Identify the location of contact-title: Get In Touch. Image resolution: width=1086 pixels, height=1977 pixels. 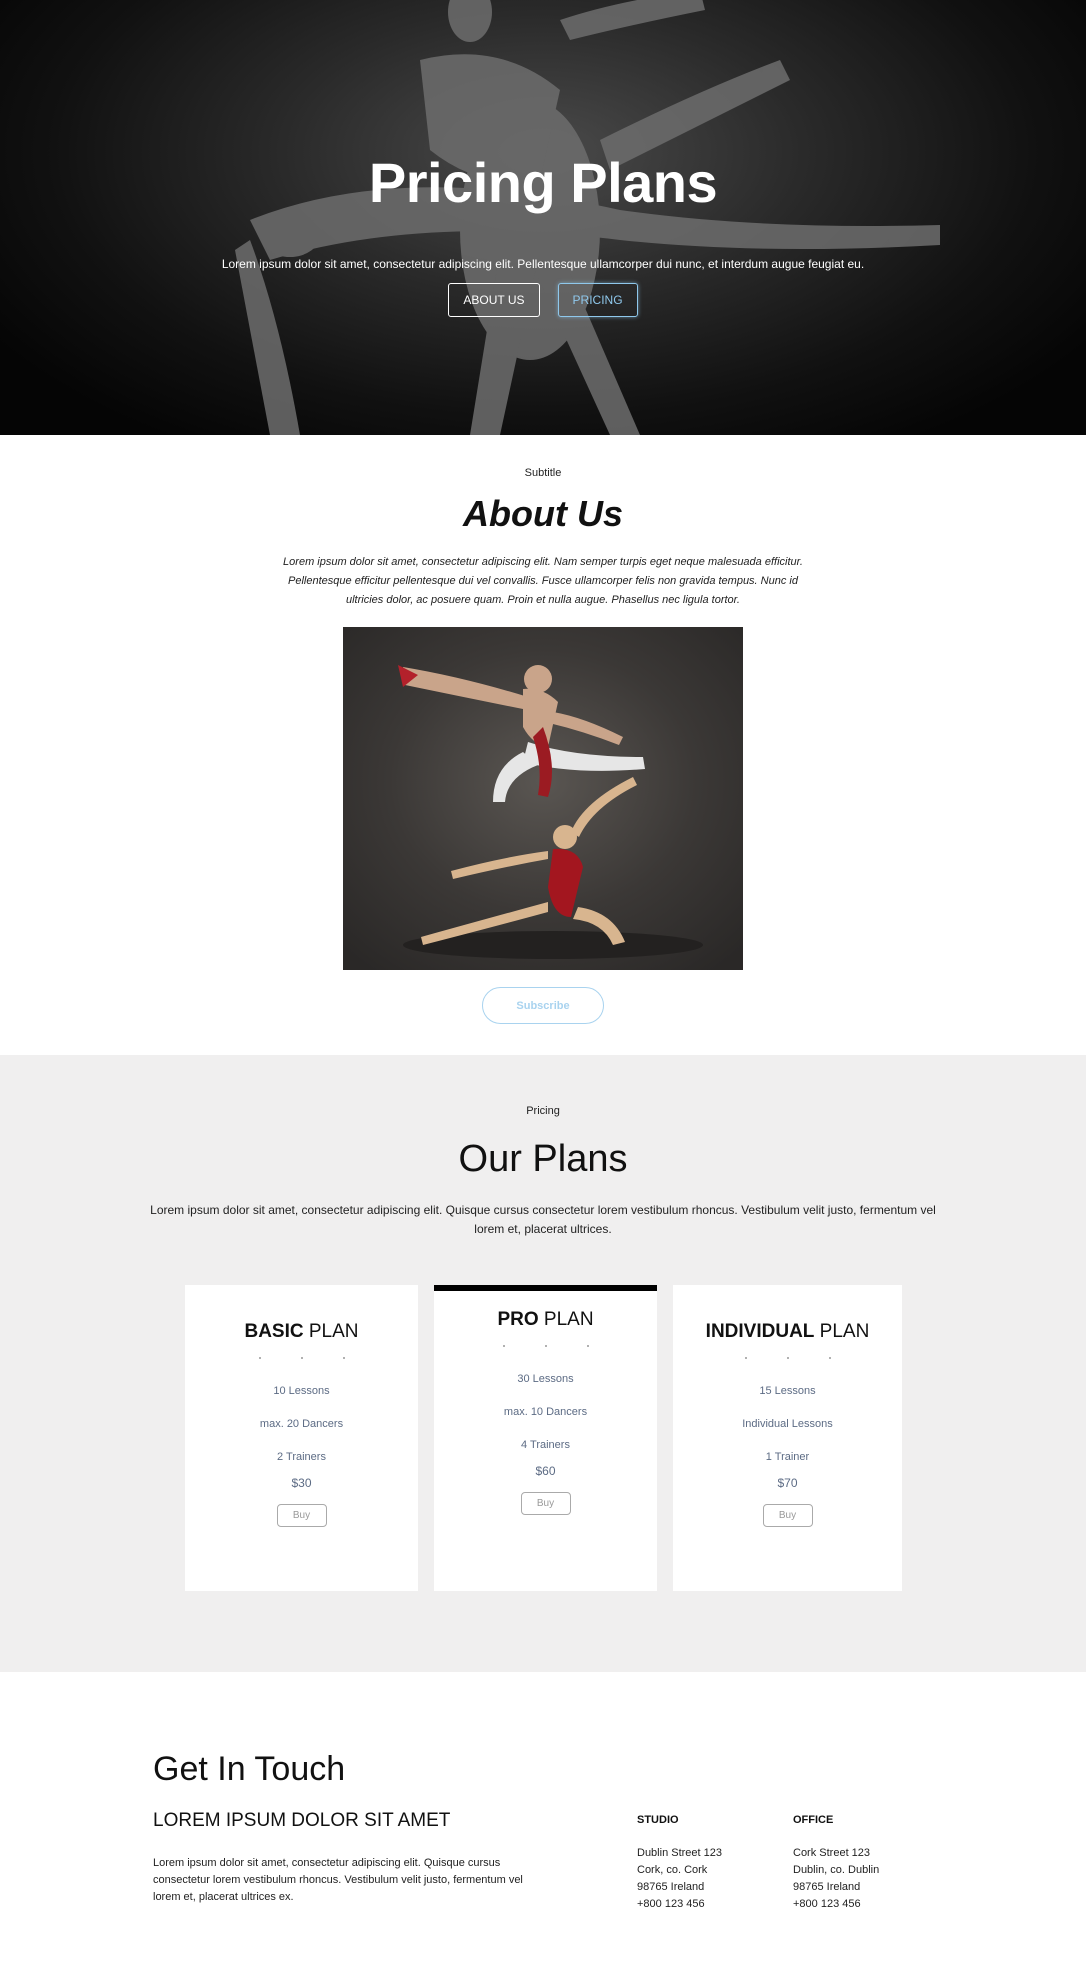
(249, 1769).